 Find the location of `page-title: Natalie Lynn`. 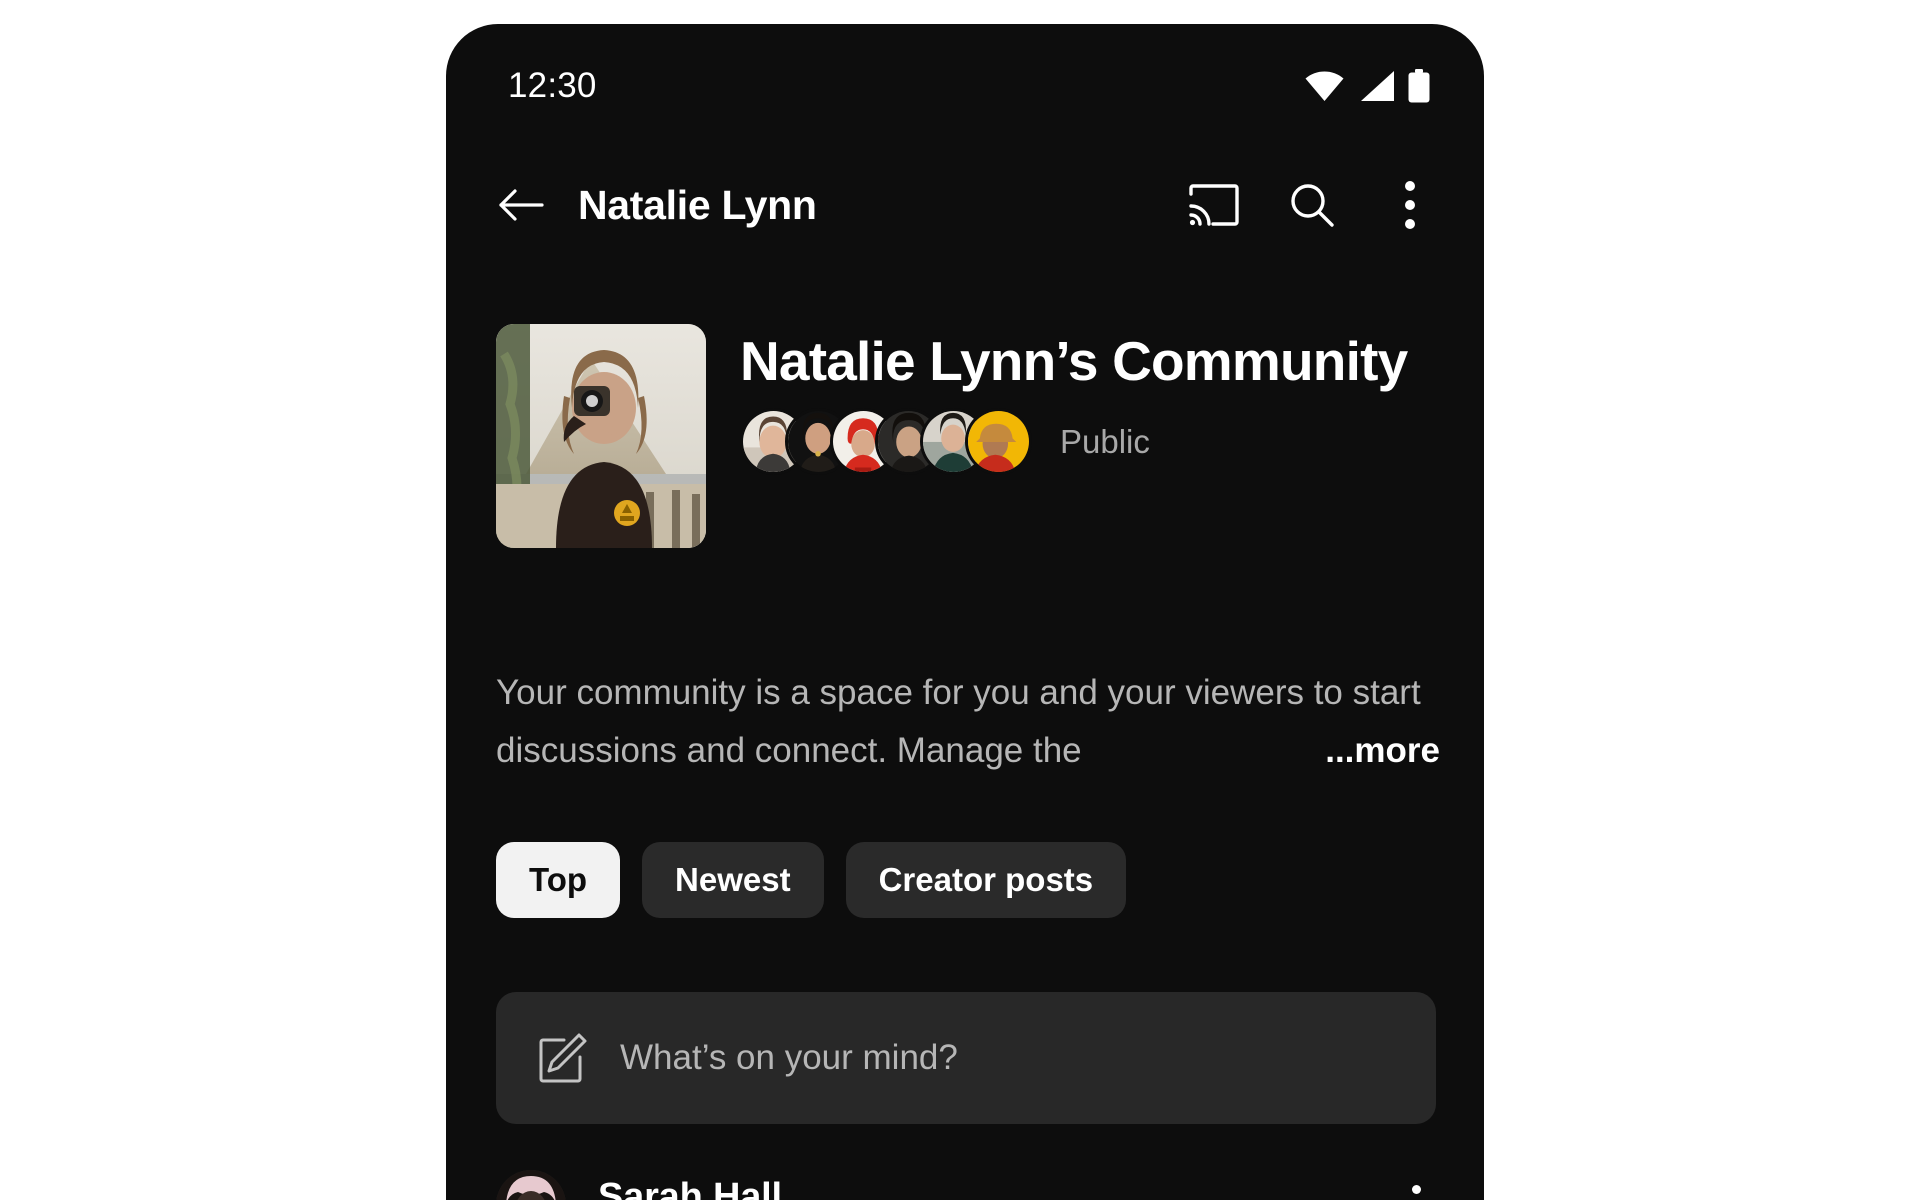

page-title: Natalie Lynn is located at coordinates (697, 204).